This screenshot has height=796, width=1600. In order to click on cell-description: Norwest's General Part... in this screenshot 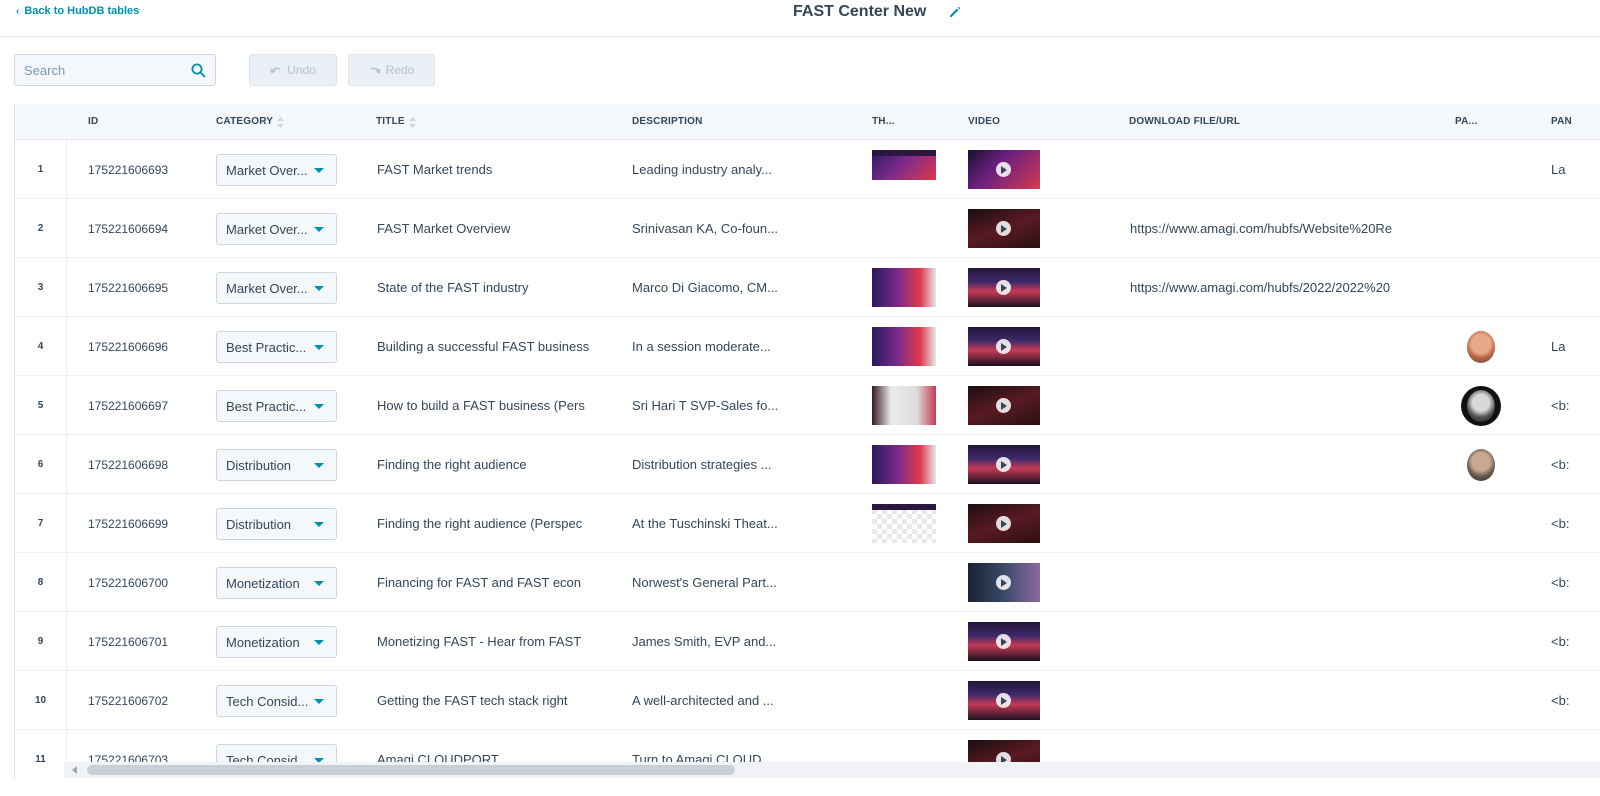, I will do `click(712, 582)`.